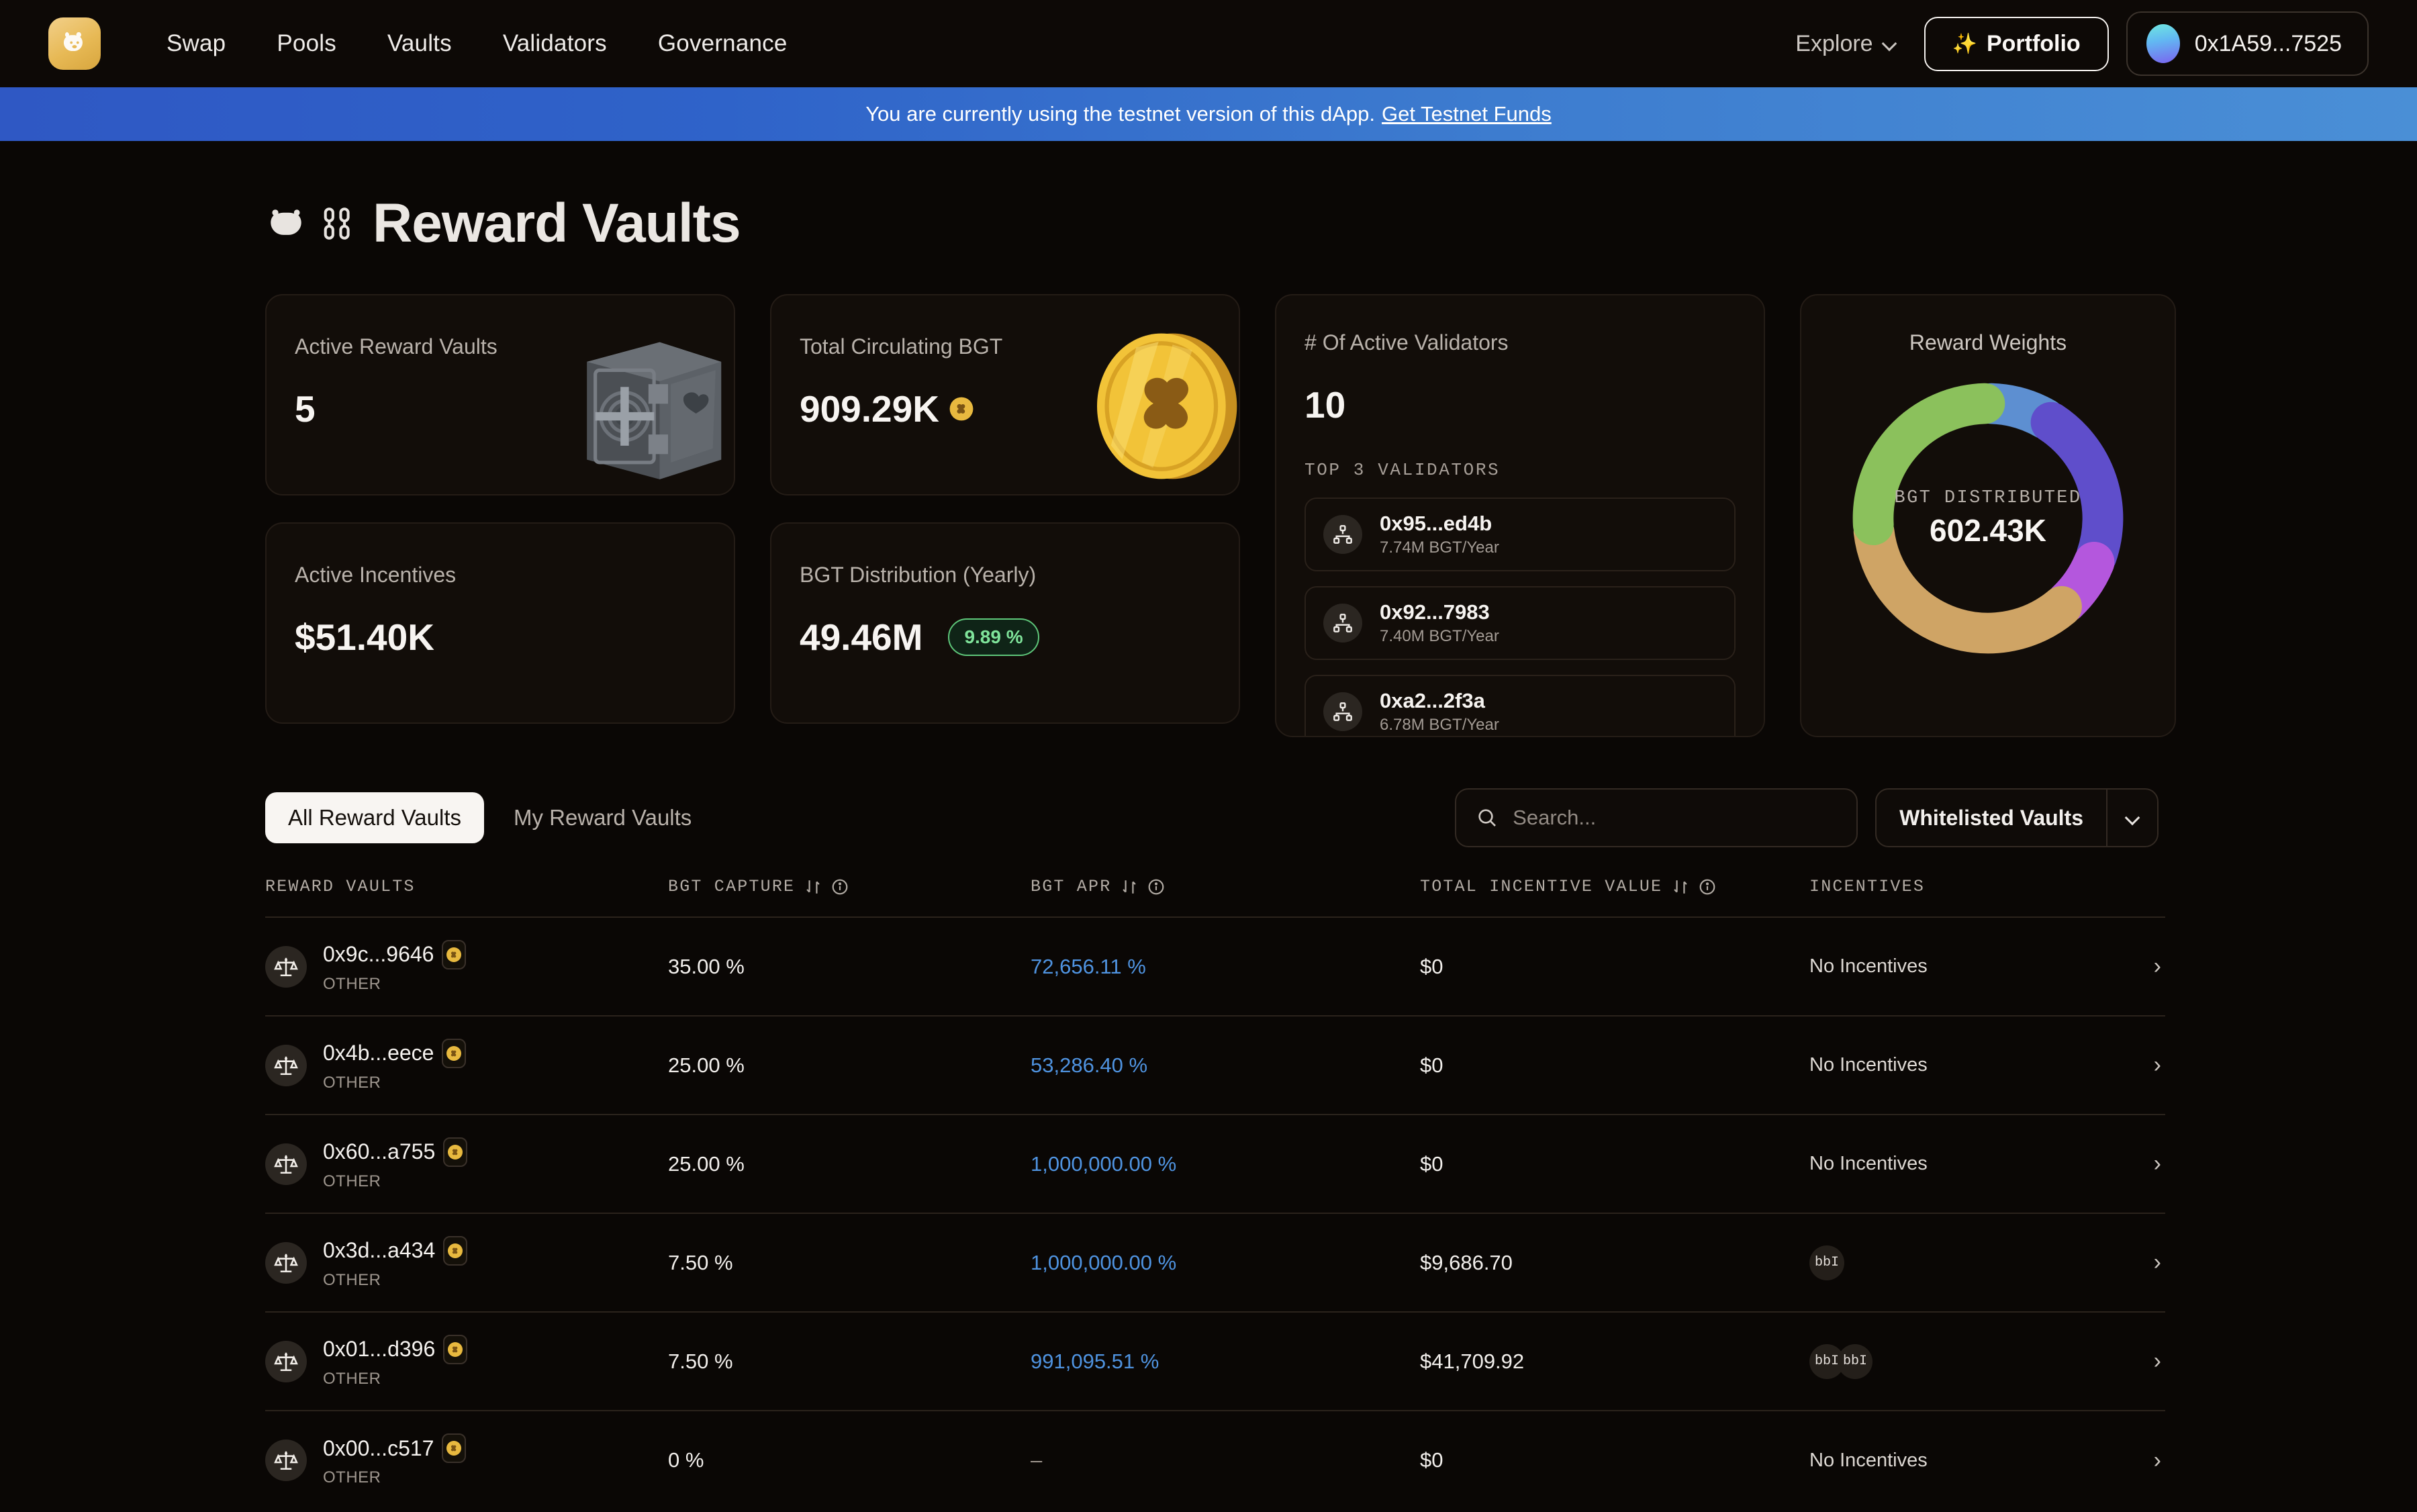 This screenshot has height=1512, width=2417. Describe the element at coordinates (375, 817) in the screenshot. I see `tab-all-reward-vaults: All Reward Vaults` at that location.